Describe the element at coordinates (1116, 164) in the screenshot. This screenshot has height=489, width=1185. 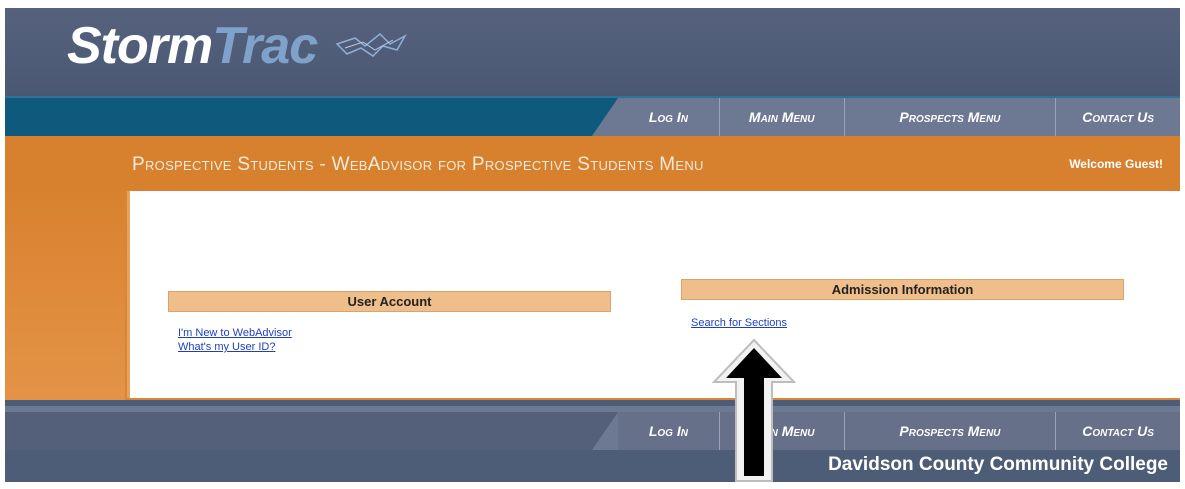
I see `welcome-text: Welcome Guest!` at that location.